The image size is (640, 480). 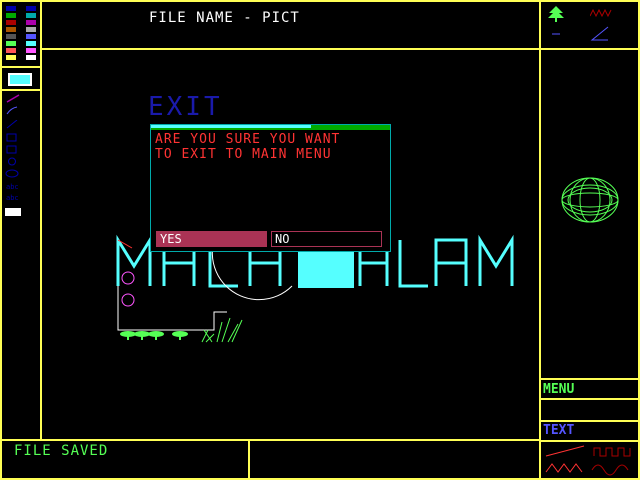 I want to click on dialog-title: EXIT, so click(x=185, y=107).